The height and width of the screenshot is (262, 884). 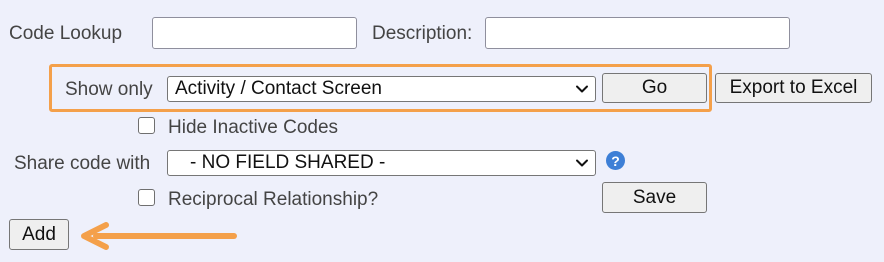 I want to click on description-label: Description:, so click(x=422, y=33).